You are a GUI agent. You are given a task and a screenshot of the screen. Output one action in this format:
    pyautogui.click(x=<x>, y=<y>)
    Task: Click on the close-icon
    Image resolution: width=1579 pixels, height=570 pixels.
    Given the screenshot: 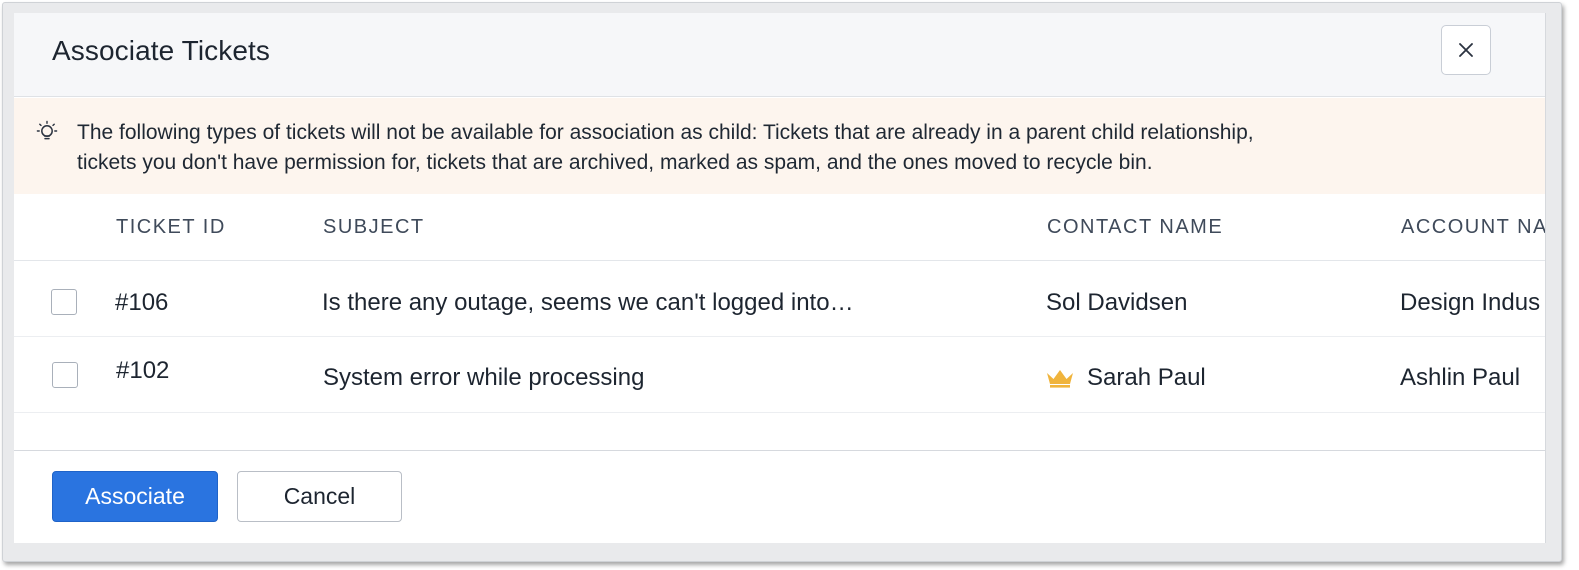 What is the action you would take?
    pyautogui.click(x=1466, y=50)
    